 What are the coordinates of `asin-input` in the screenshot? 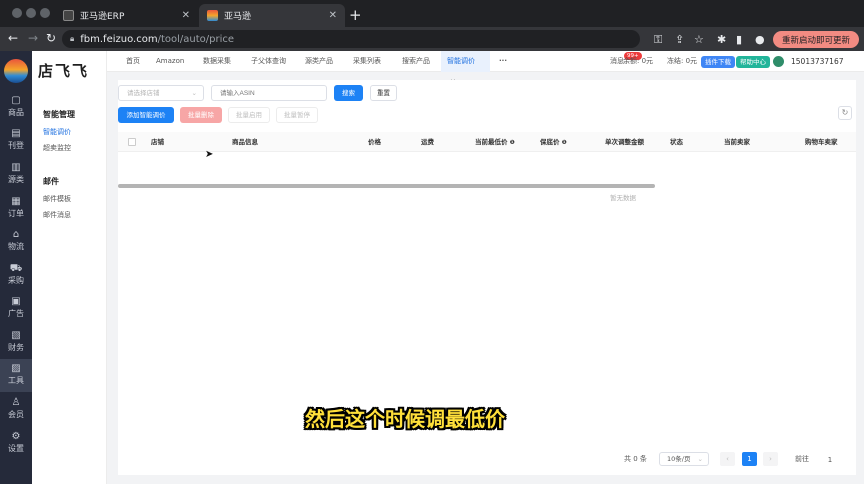 It's located at (269, 93).